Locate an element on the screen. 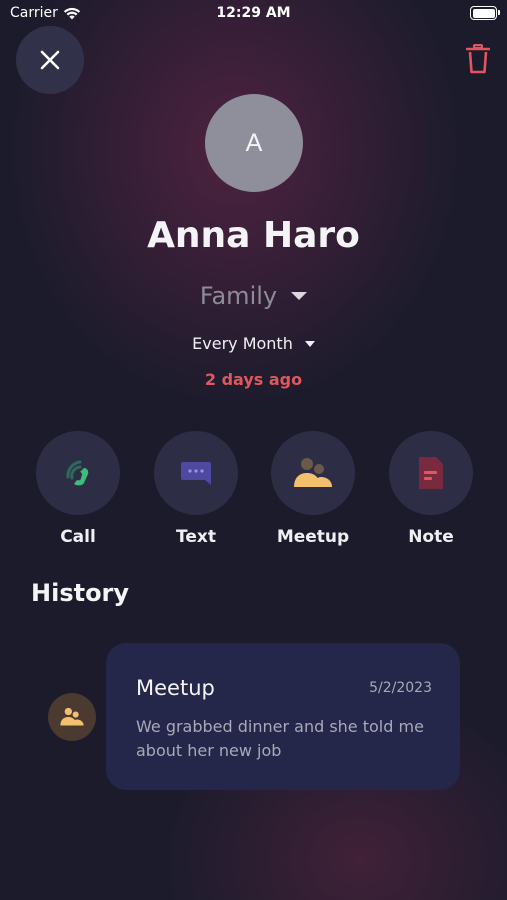 The height and width of the screenshot is (900, 507). avatar: A is located at coordinates (254, 143).